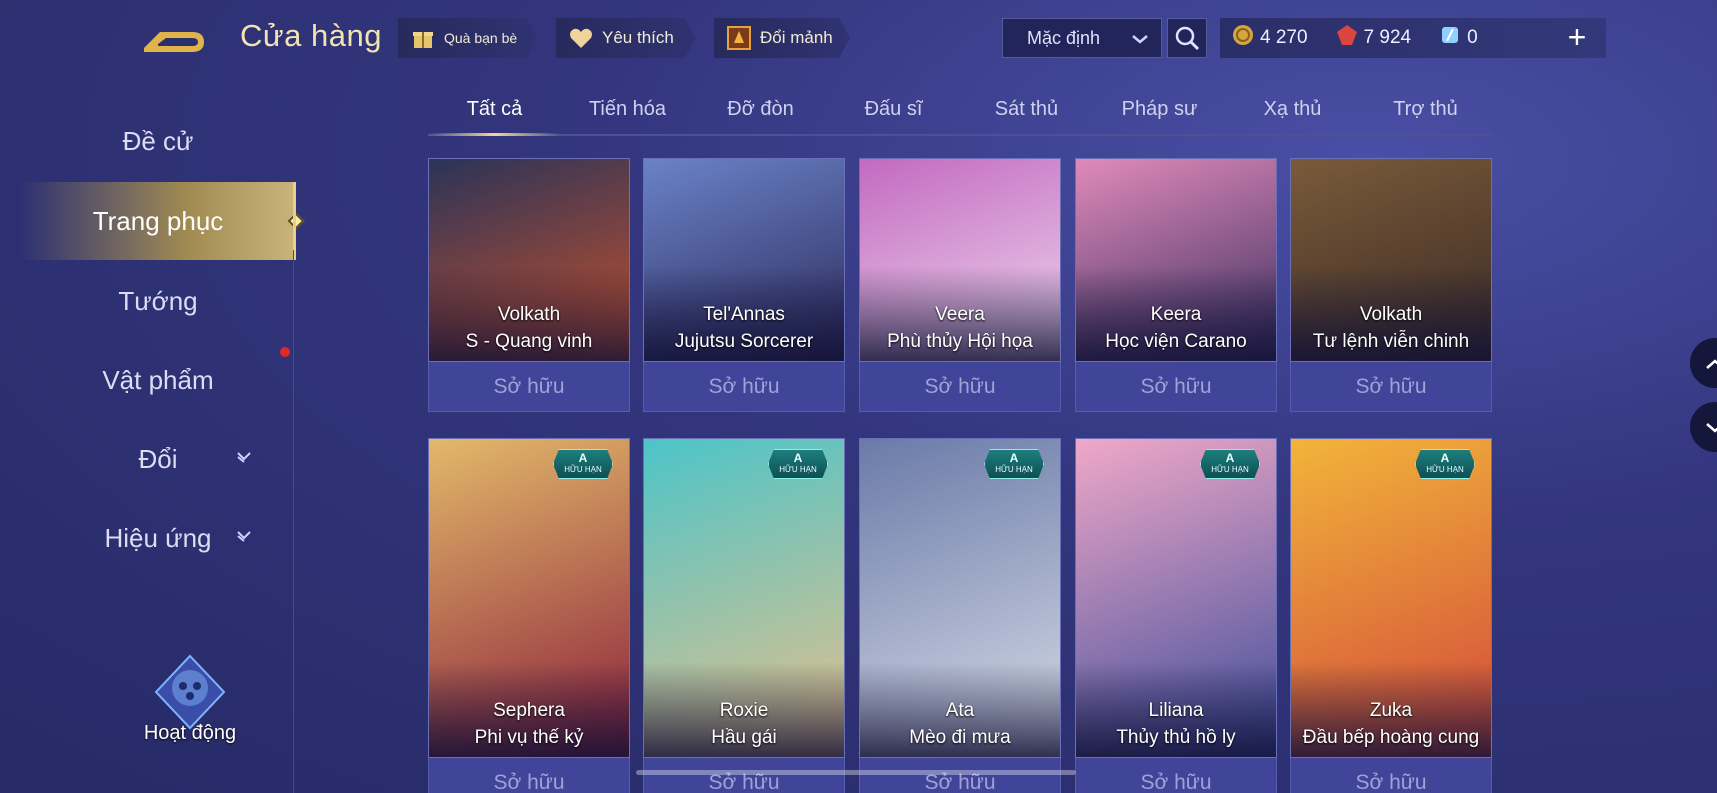 The image size is (1717, 793). What do you see at coordinates (1391, 341) in the screenshot?
I see `skin-name: Tư lệnh viễn chinh` at bounding box center [1391, 341].